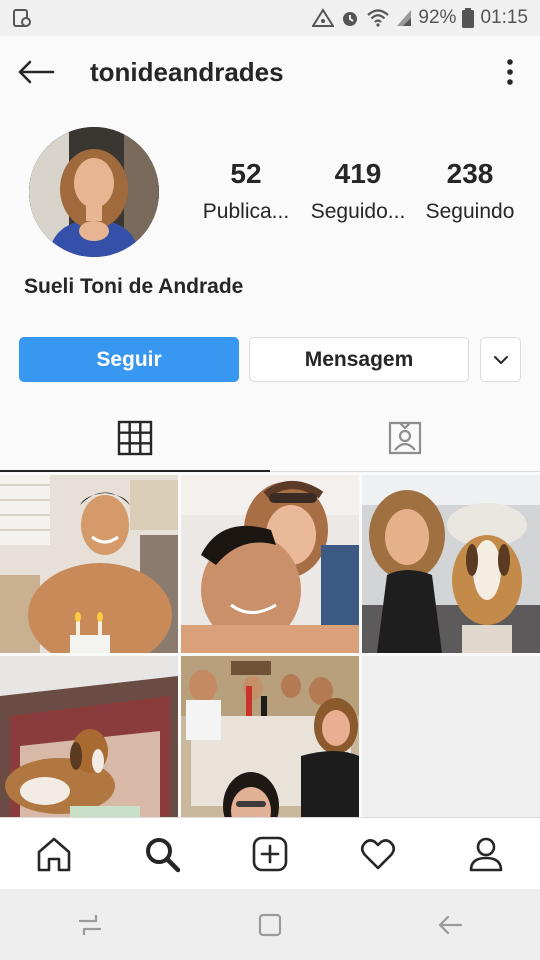  I want to click on bottom-navigation, so click(270, 853).